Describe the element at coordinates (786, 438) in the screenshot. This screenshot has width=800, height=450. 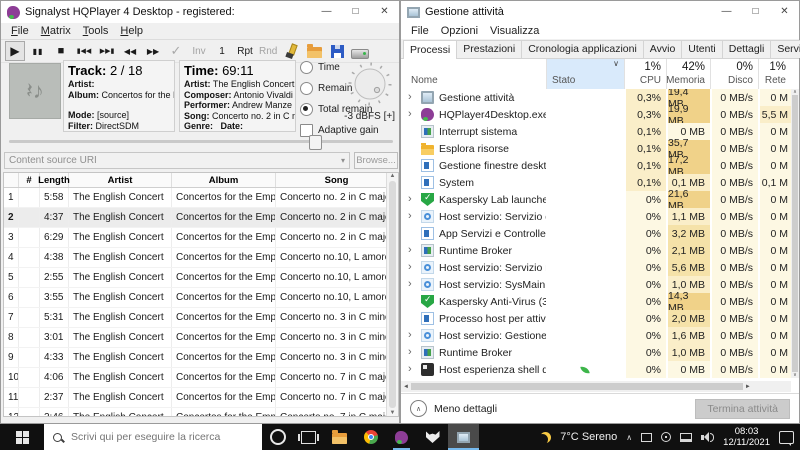
I see `notification-center-icon` at that location.